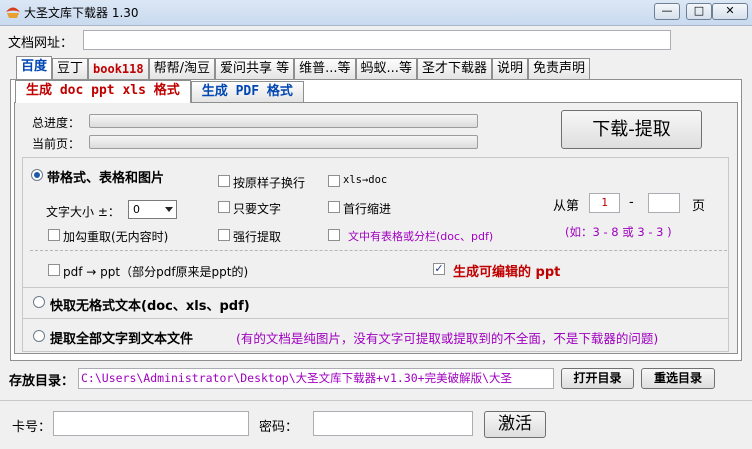  I want to click on tab-douding: 豆丁, so click(70, 68).